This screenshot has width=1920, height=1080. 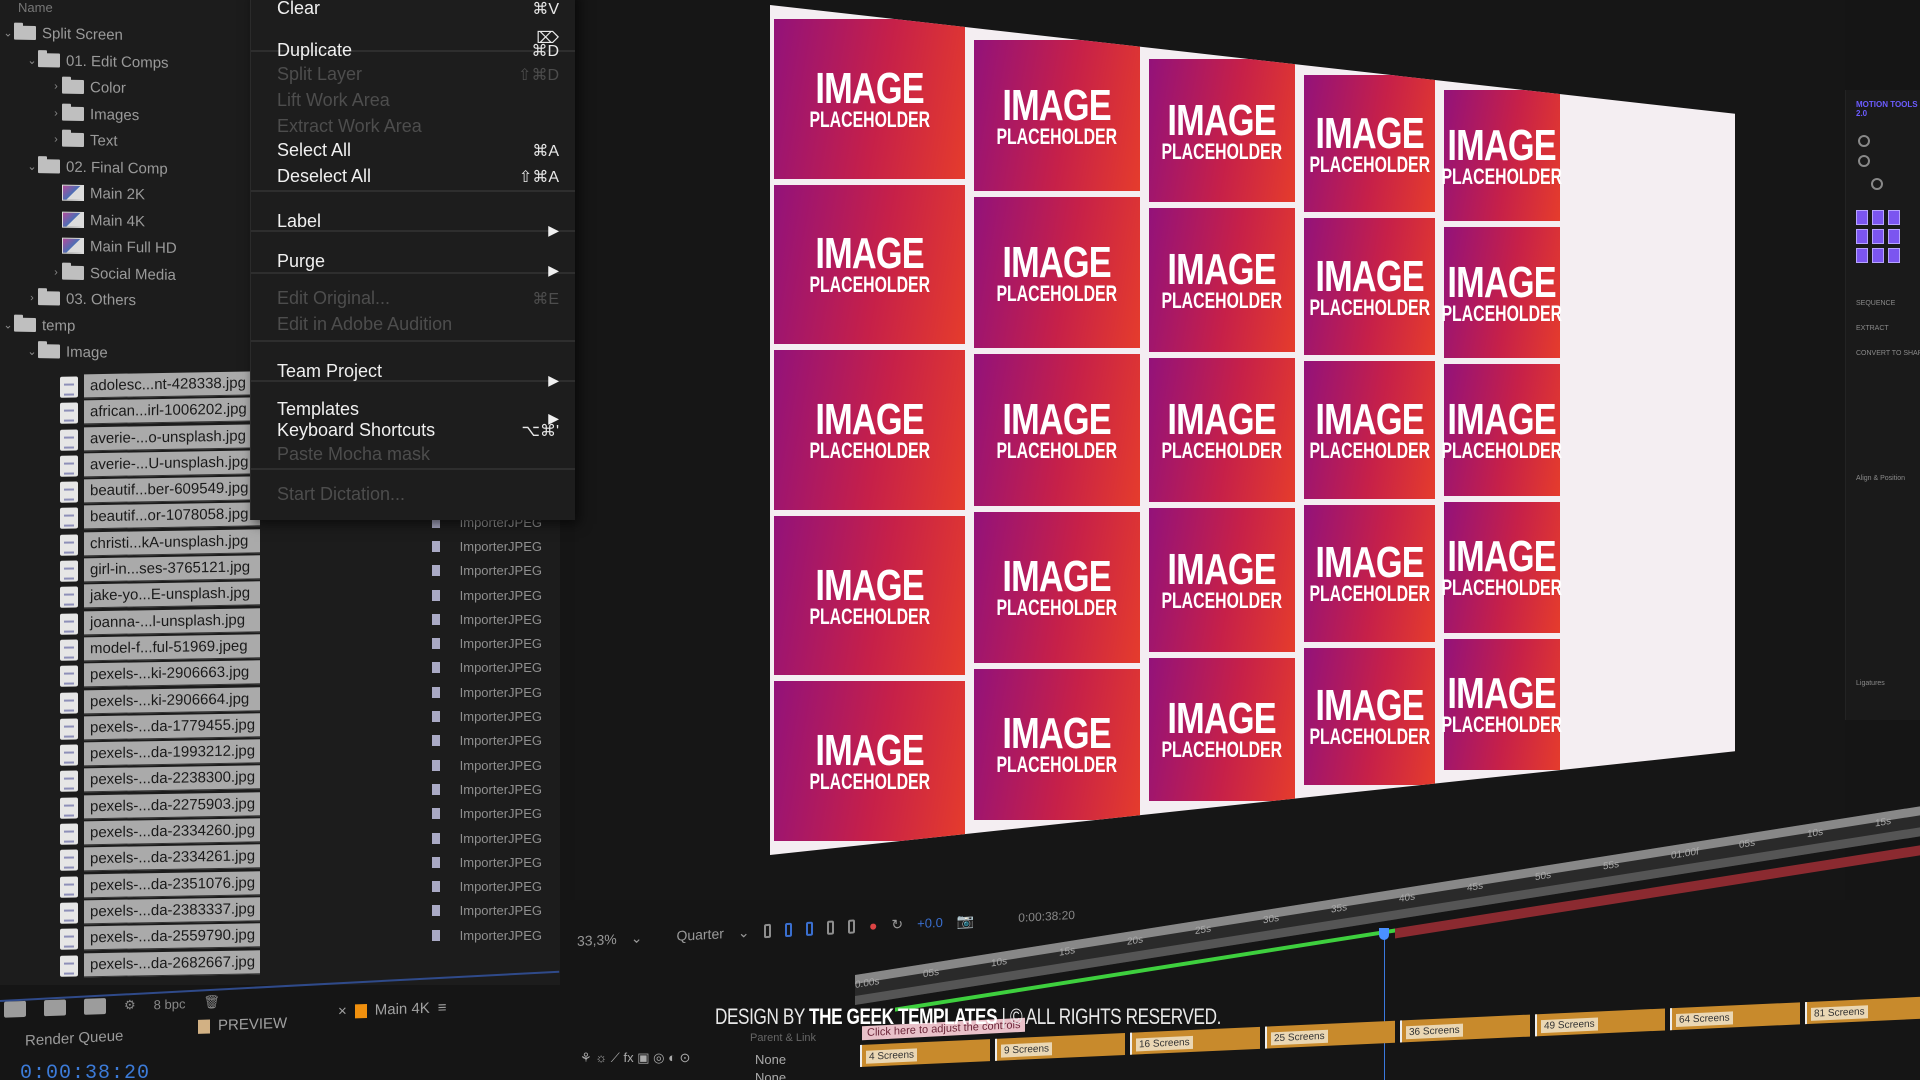 What do you see at coordinates (160, 543) in the screenshot?
I see `file-row: christi...kA-unsplash.jpg` at bounding box center [160, 543].